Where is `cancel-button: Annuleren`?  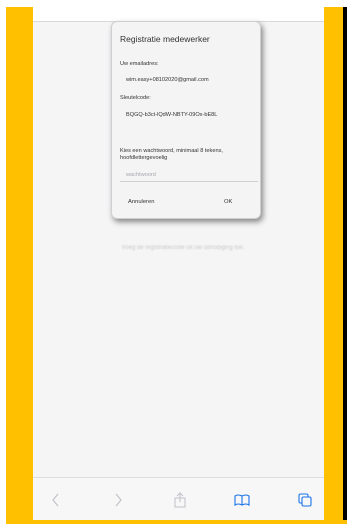
cancel-button: Annuleren is located at coordinates (141, 202).